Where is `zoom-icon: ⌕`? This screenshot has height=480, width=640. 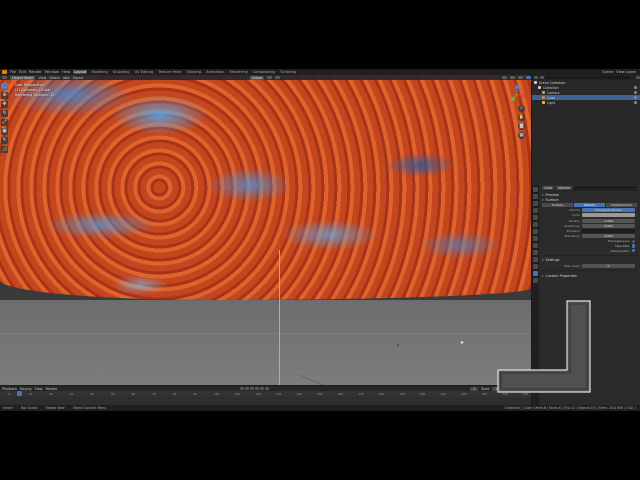
zoom-icon: ⌕ is located at coordinates (521, 108).